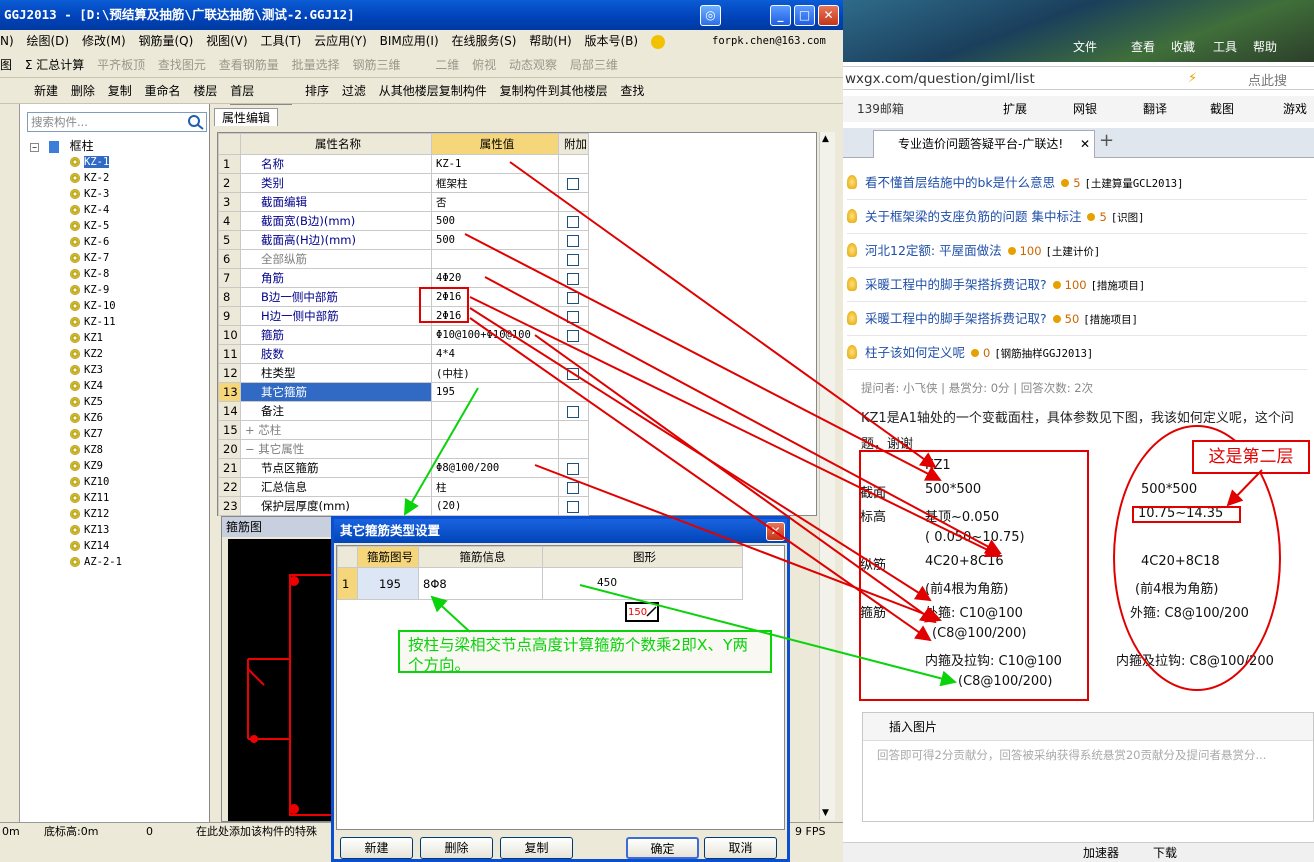 The height and width of the screenshot is (862, 1314). What do you see at coordinates (1085, 109) in the screenshot?
I see `bm-bank: 网银` at bounding box center [1085, 109].